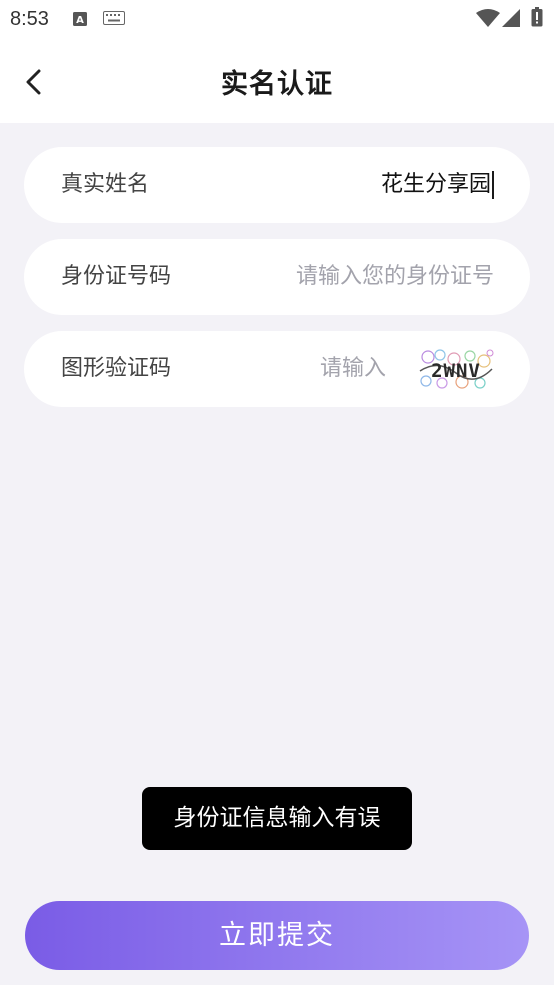  What do you see at coordinates (277, 20) in the screenshot?
I see `status-bar: 8:53 A` at bounding box center [277, 20].